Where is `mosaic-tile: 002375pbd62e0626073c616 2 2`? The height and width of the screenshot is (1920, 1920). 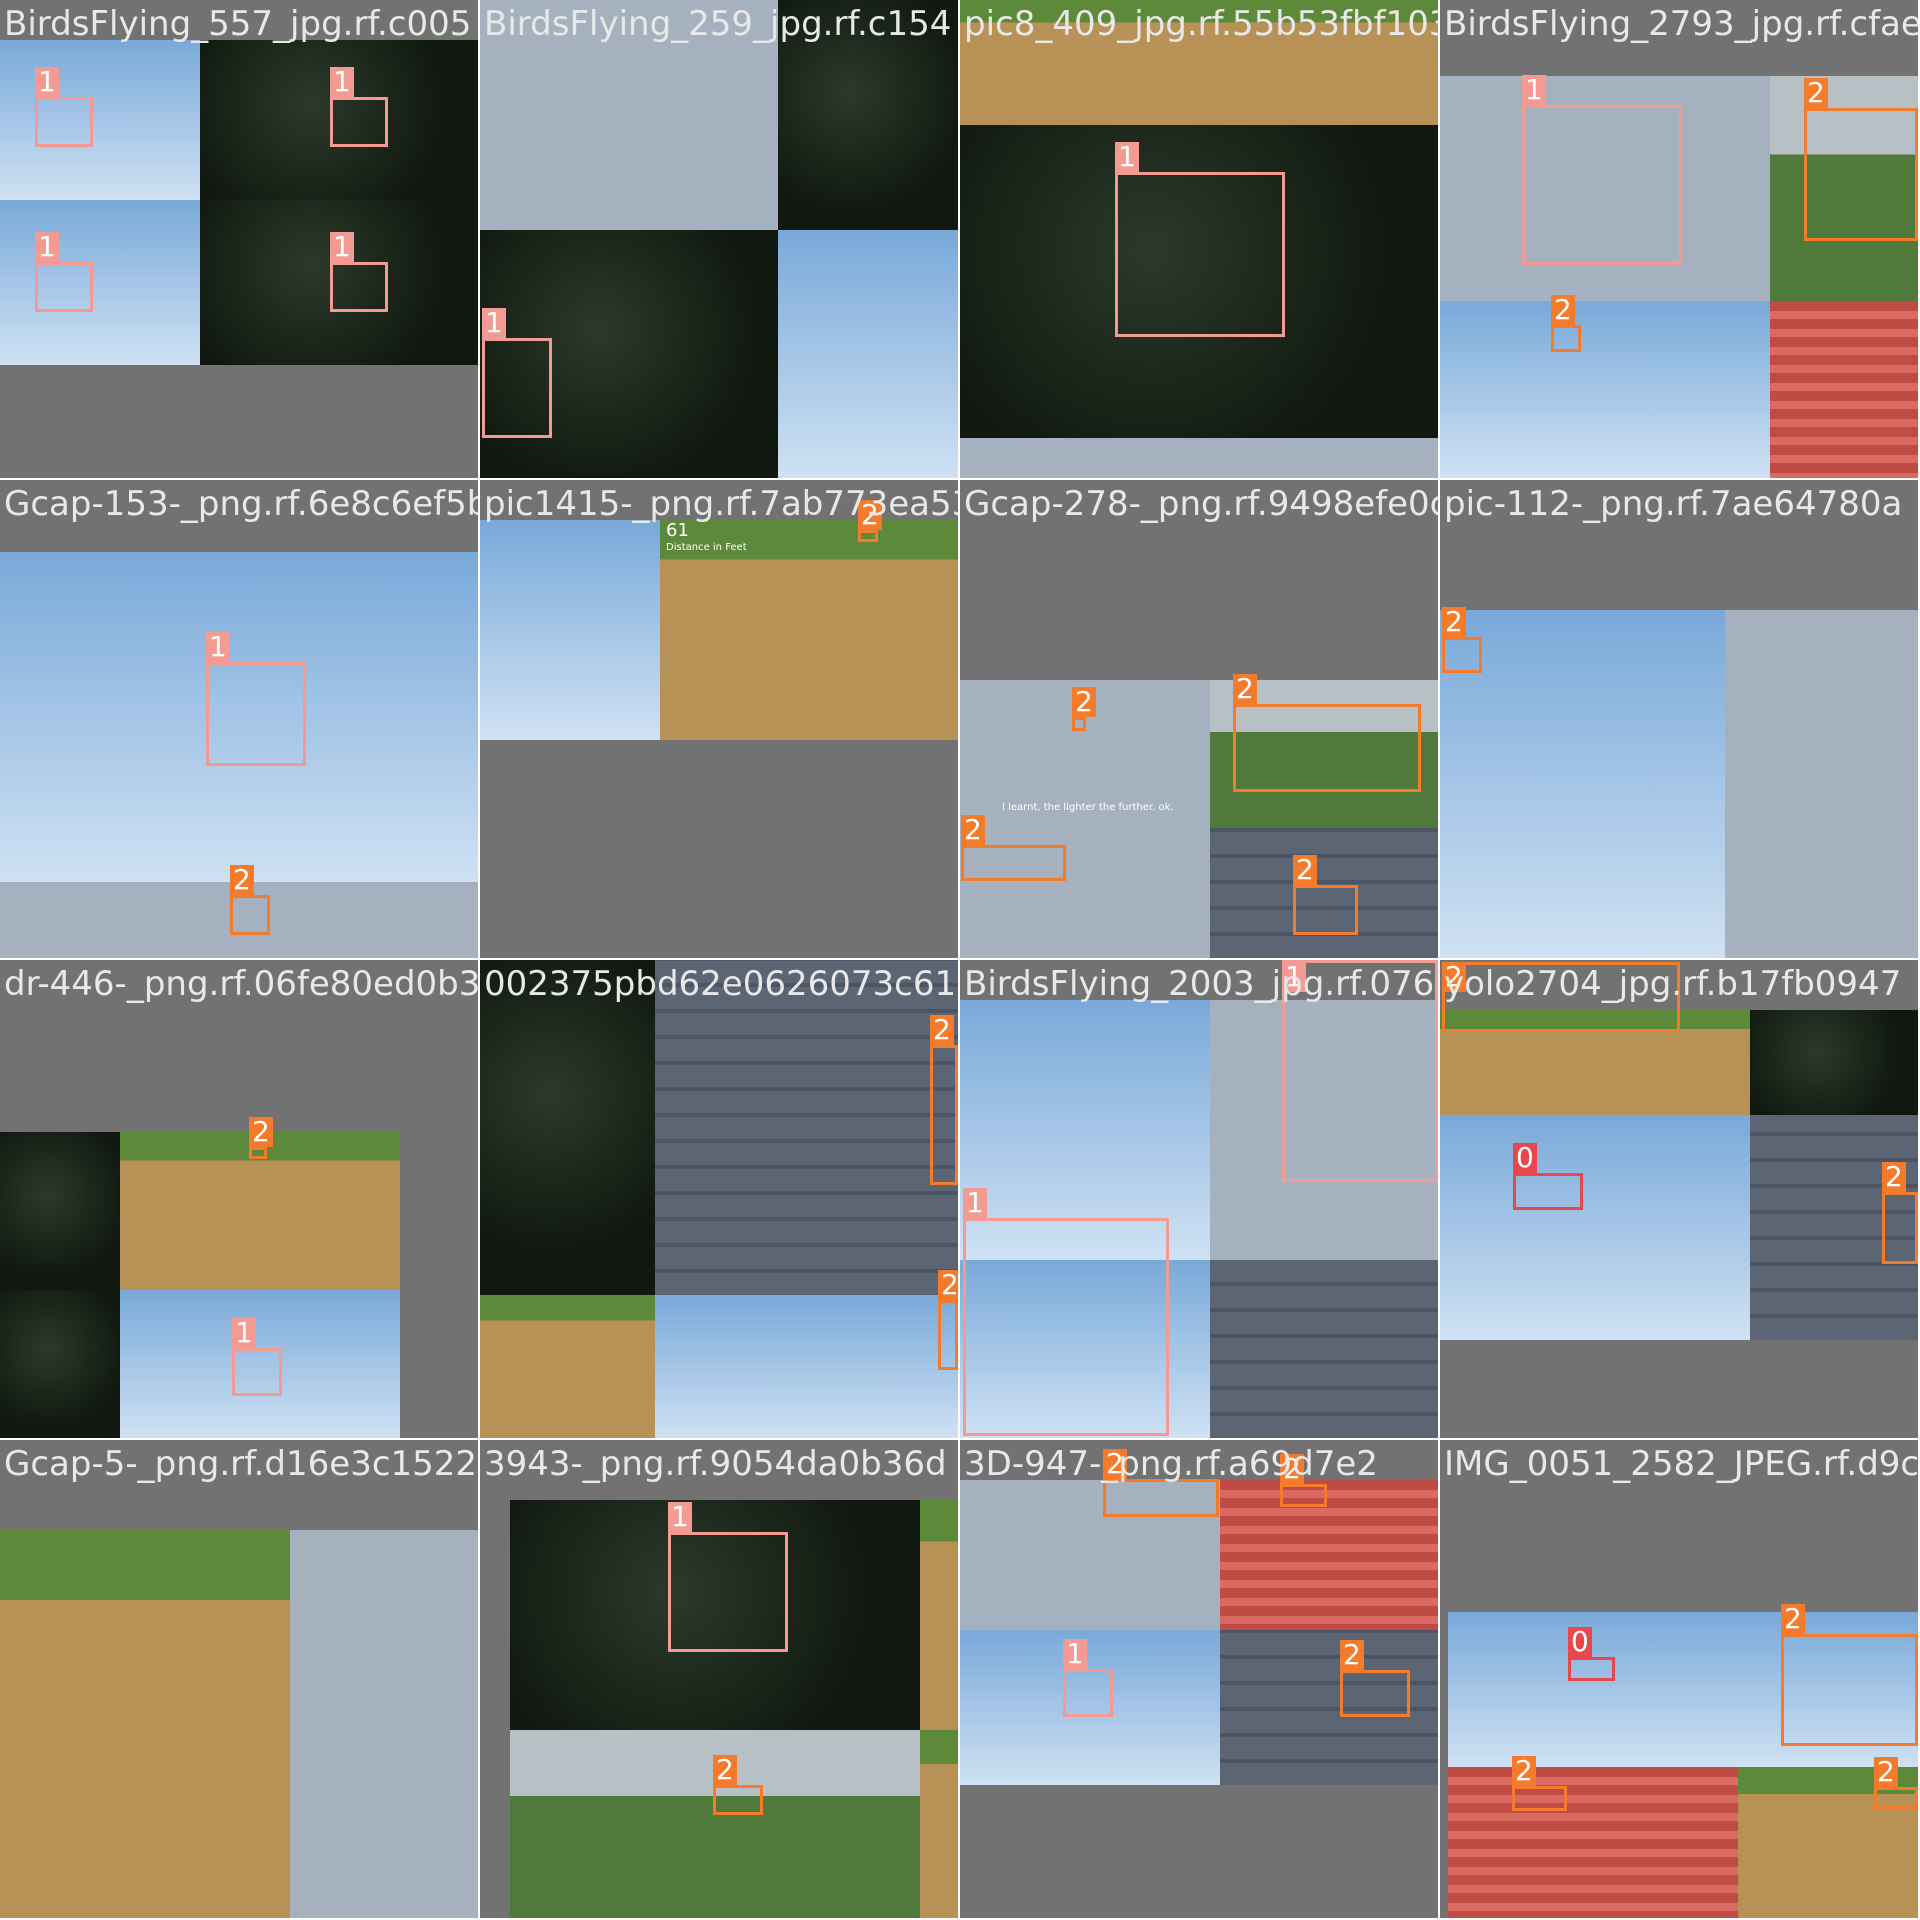 mosaic-tile: 002375pbd62e0626073c616 2 2 is located at coordinates (719, 1199).